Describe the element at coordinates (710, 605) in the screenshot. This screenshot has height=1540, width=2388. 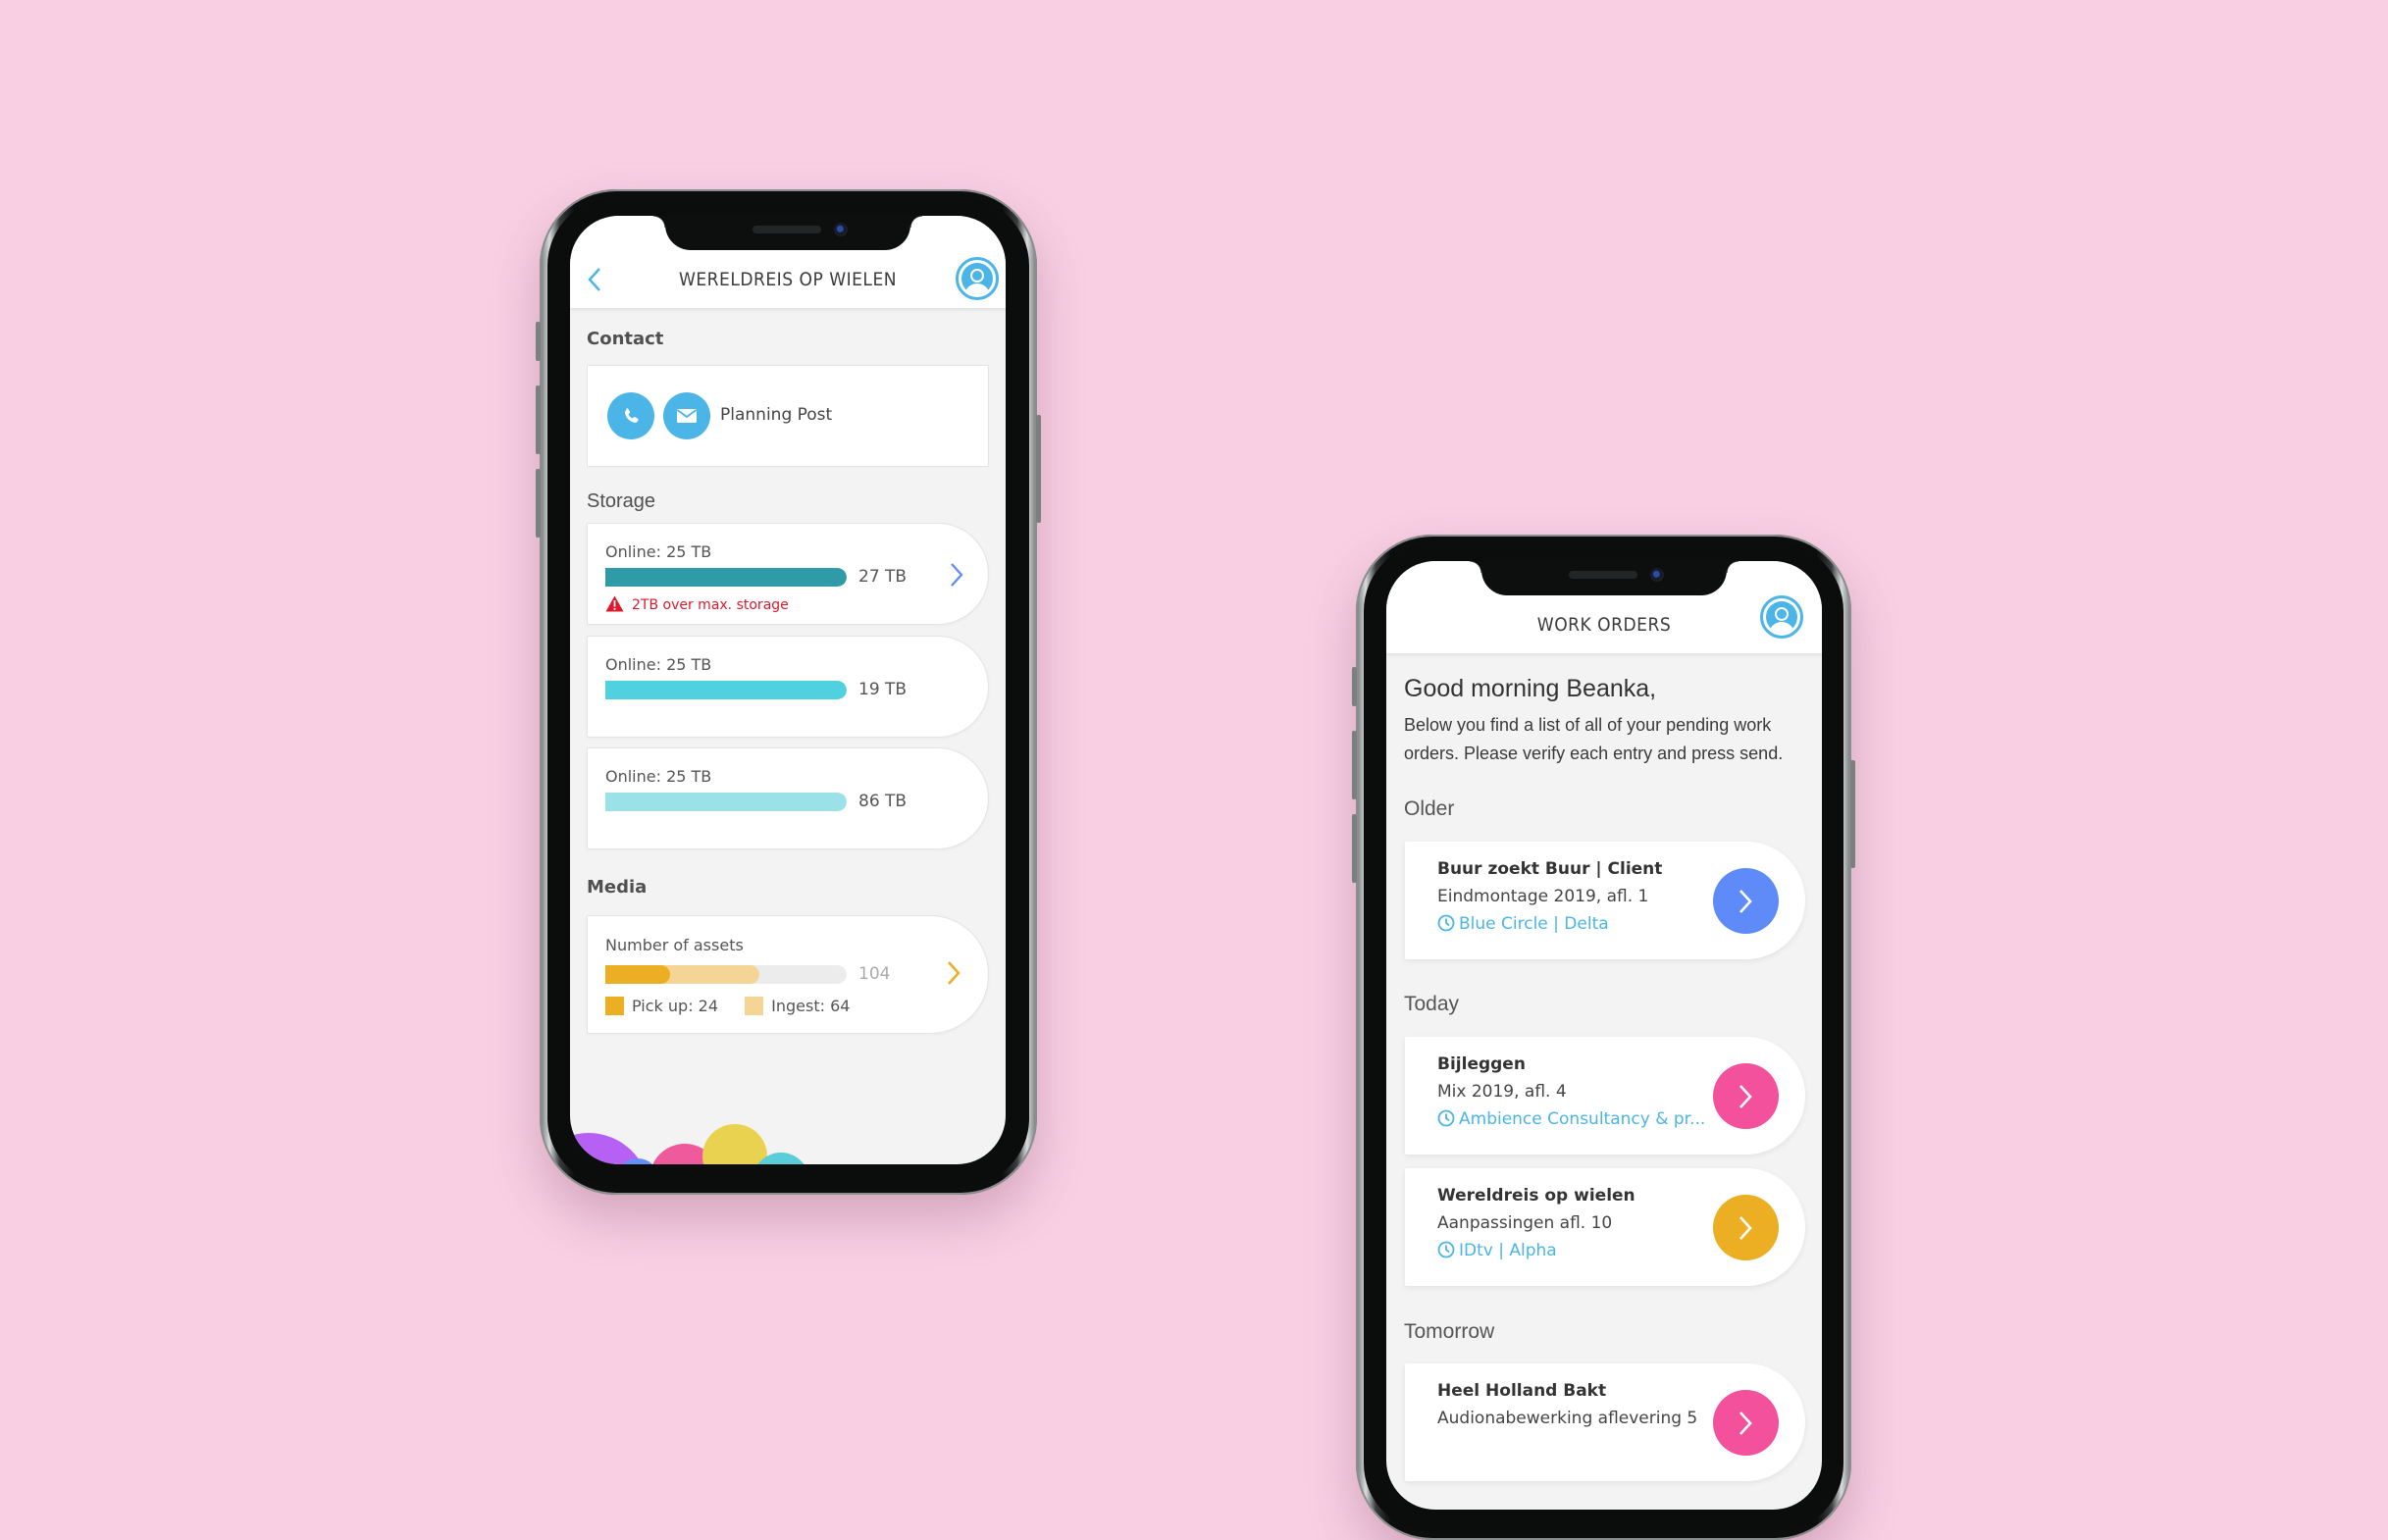
I see `storage-warning-text: 2TB over max. storage` at that location.